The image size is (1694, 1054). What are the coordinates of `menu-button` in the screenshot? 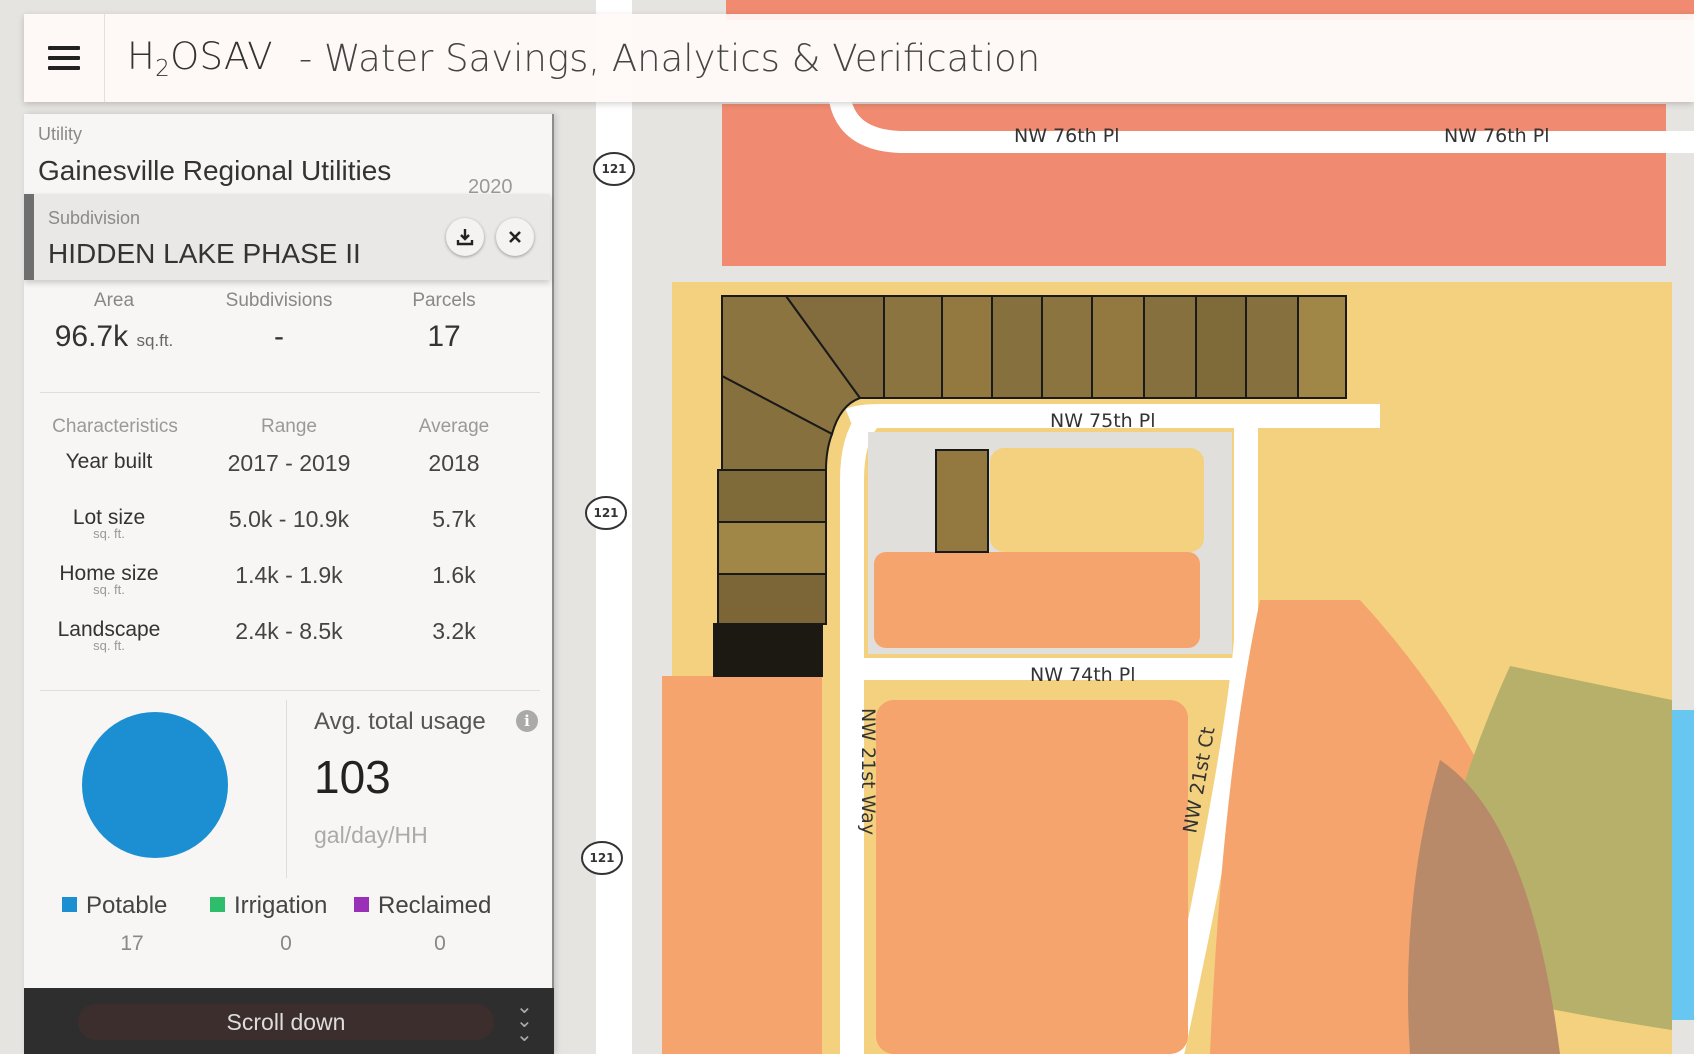 It's located at (64, 58).